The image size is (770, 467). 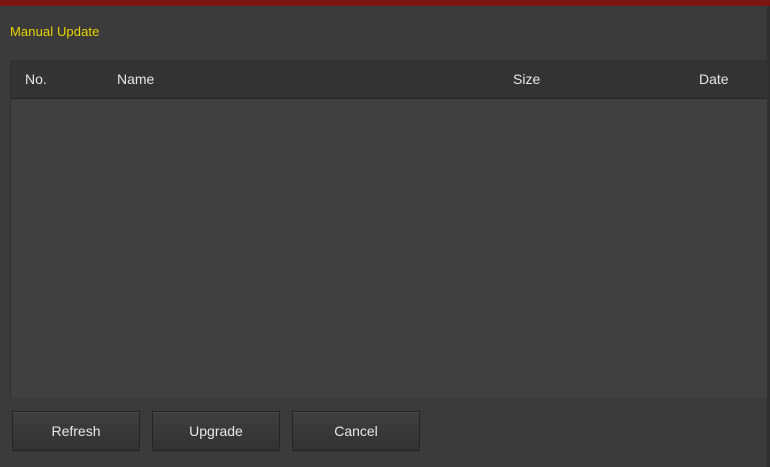 What do you see at coordinates (76, 431) in the screenshot?
I see `refresh-button: Refresh` at bounding box center [76, 431].